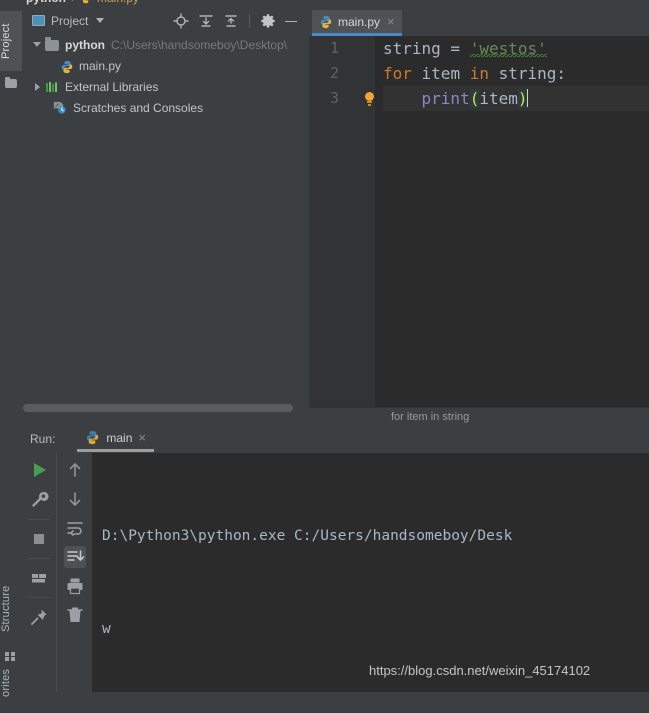 The width and height of the screenshot is (649, 713). I want to click on code-token-loop-var: item, so click(440, 73).